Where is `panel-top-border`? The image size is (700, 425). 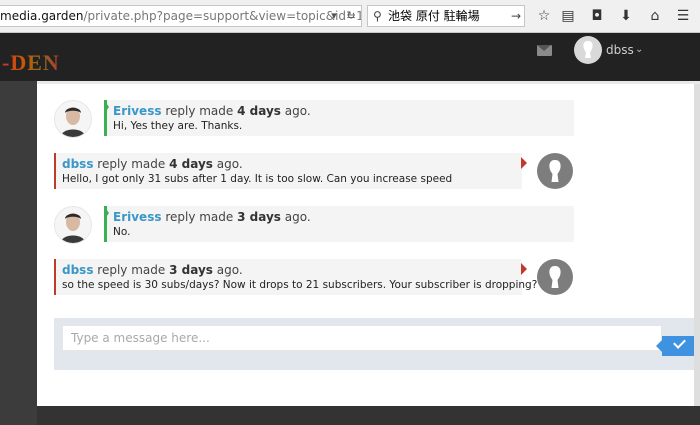 panel-top-border is located at coordinates (368, 82).